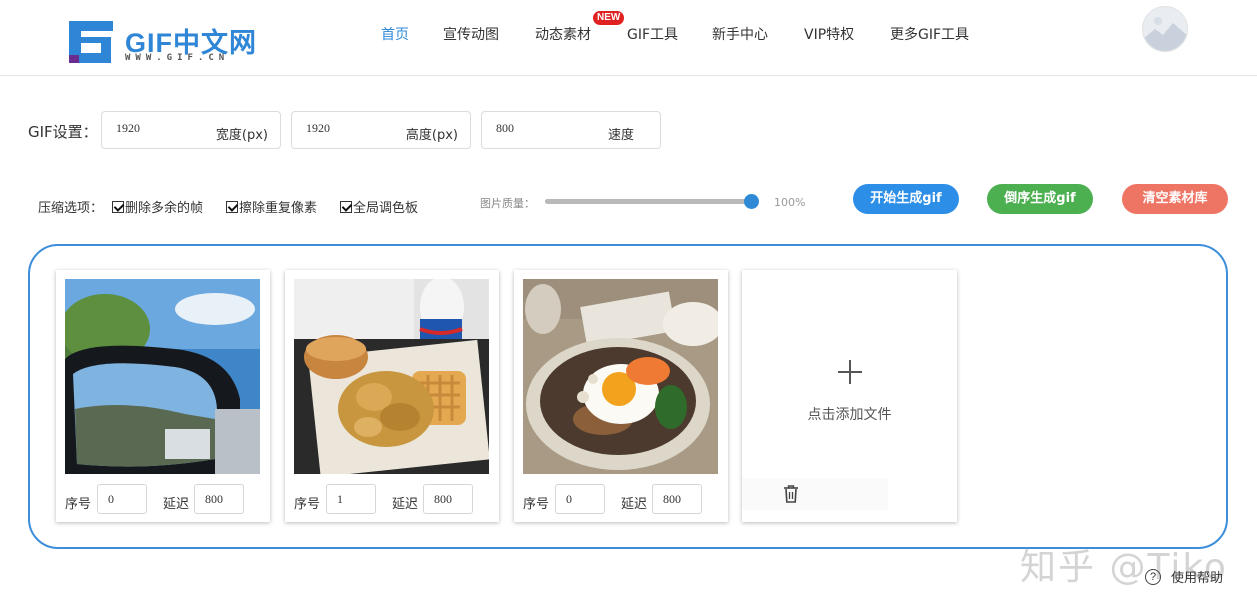  I want to click on checkbox-remove-frames: 删除多余的帧, so click(157, 206).